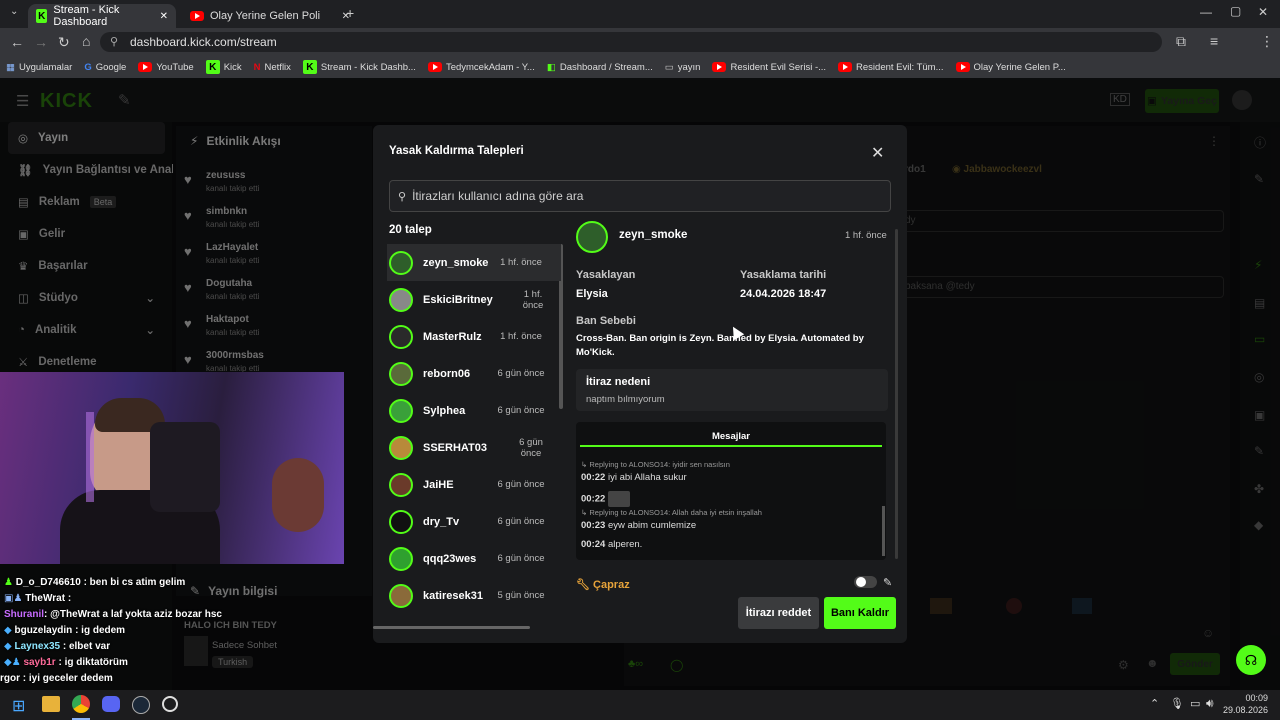 The height and width of the screenshot is (720, 1280). Describe the element at coordinates (731, 436) in the screenshot. I see `messages-tab: Mesajlar` at that location.